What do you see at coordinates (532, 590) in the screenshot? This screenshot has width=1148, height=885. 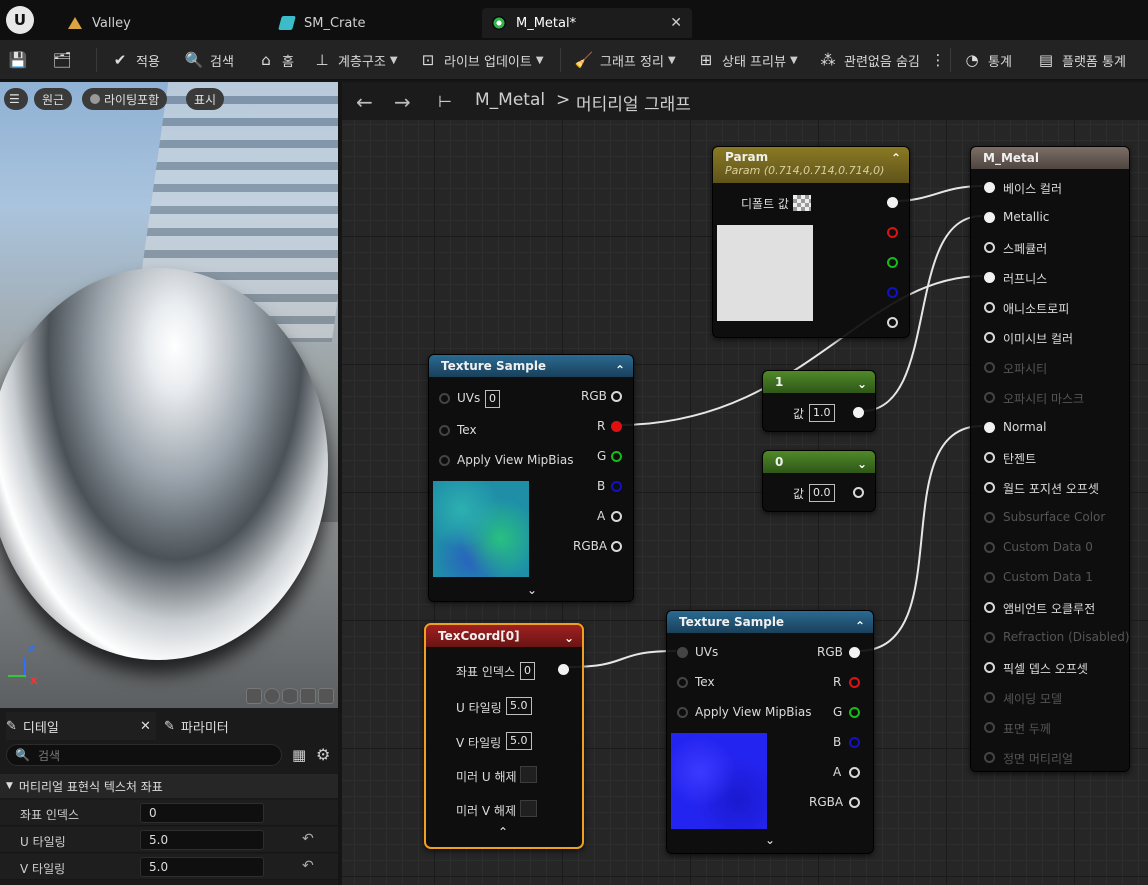 I see `expand-chevron-icon: ⌄` at bounding box center [532, 590].